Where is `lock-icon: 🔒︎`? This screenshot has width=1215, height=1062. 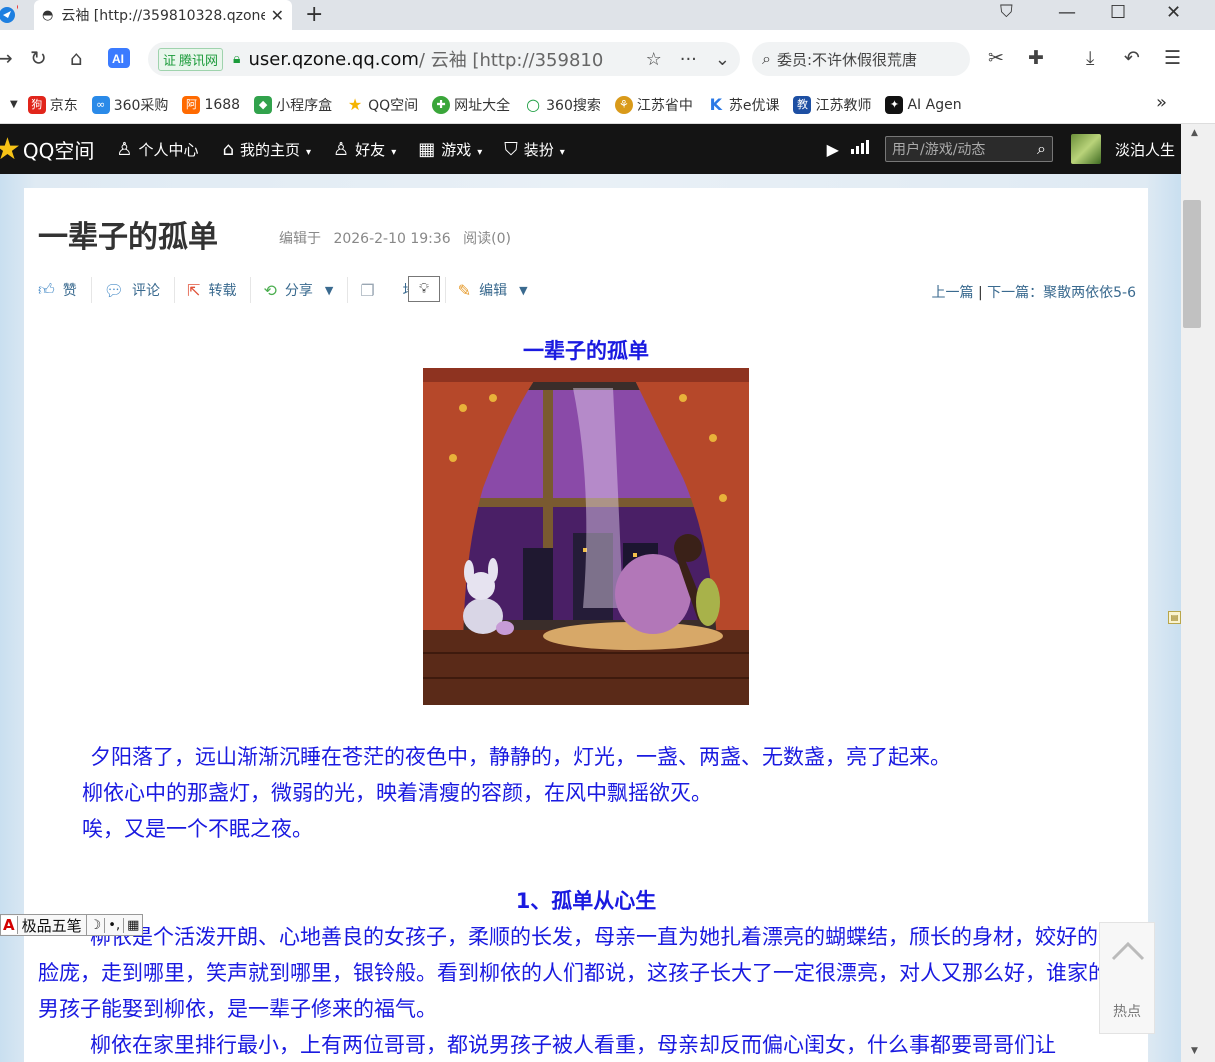 lock-icon: 🔒︎ is located at coordinates (236, 59).